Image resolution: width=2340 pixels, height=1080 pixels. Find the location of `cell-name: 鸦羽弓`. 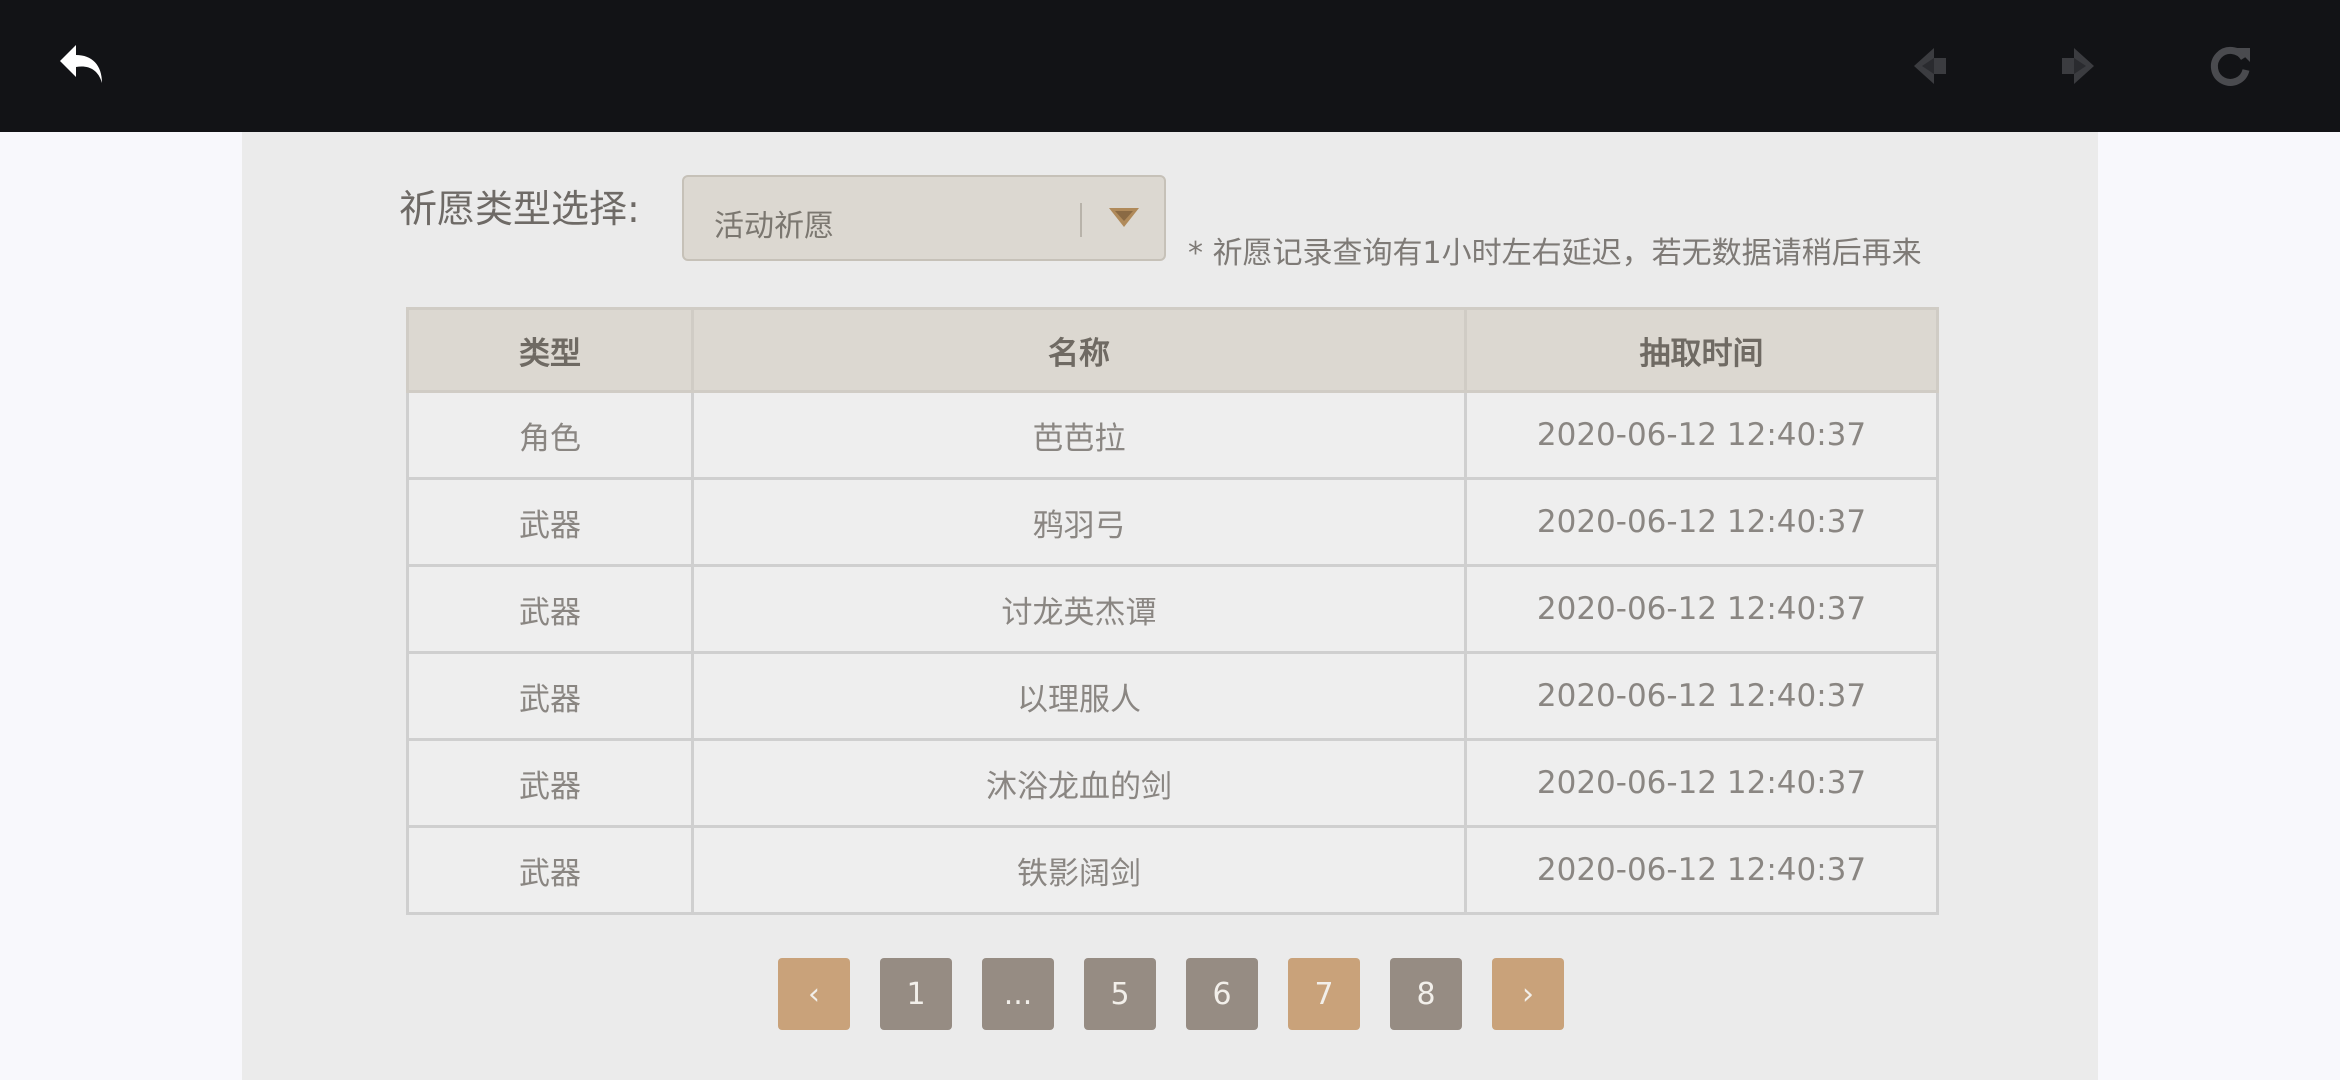

cell-name: 鸦羽弓 is located at coordinates (1079, 522).